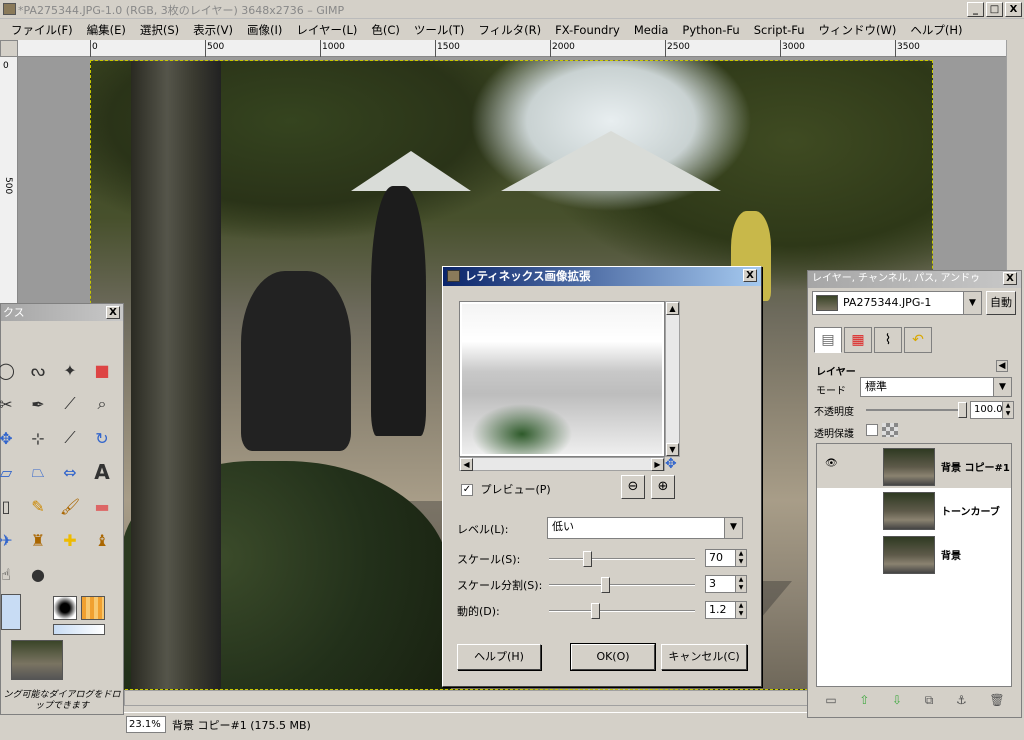 The image size is (1024, 740). What do you see at coordinates (326, 30) in the screenshot?
I see `menu-layer: レイヤー(L)` at bounding box center [326, 30].